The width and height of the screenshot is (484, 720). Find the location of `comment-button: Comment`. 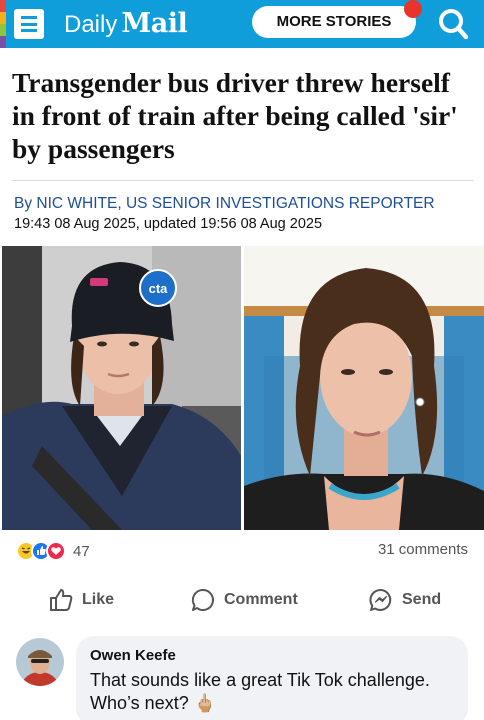

comment-button: Comment is located at coordinates (244, 600).